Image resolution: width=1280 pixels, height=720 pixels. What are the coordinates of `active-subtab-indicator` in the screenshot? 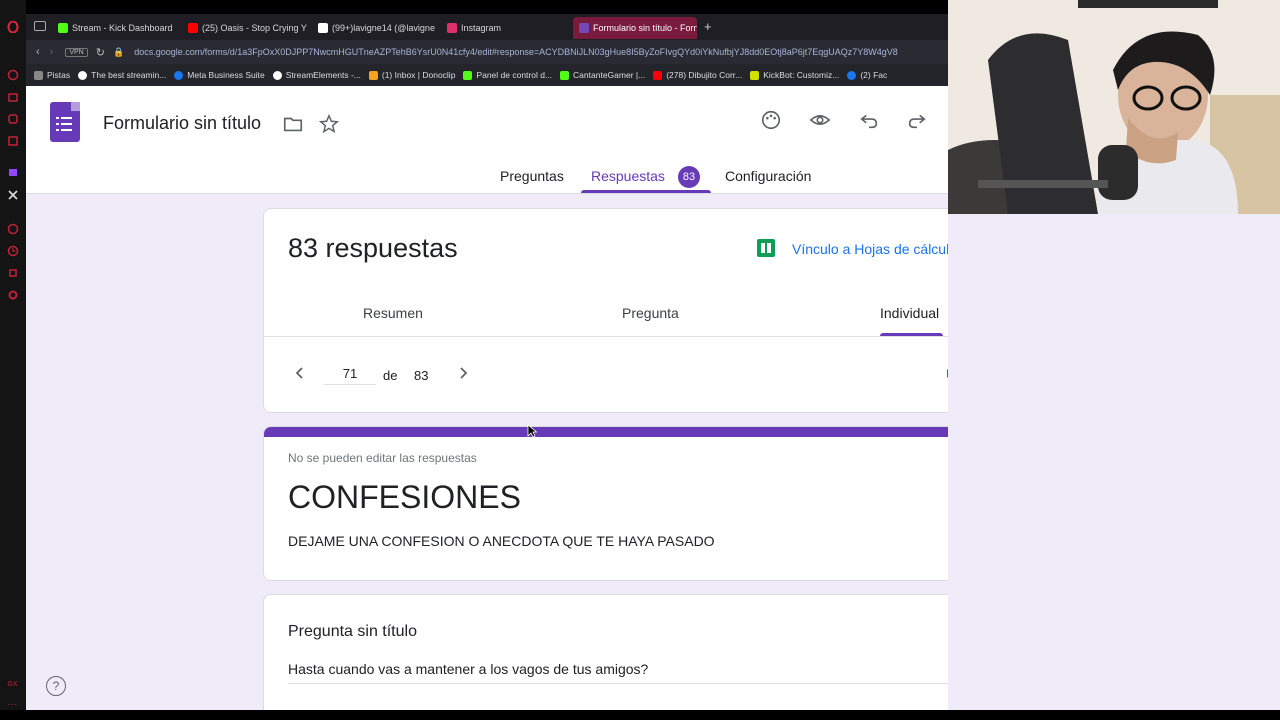 It's located at (911, 334).